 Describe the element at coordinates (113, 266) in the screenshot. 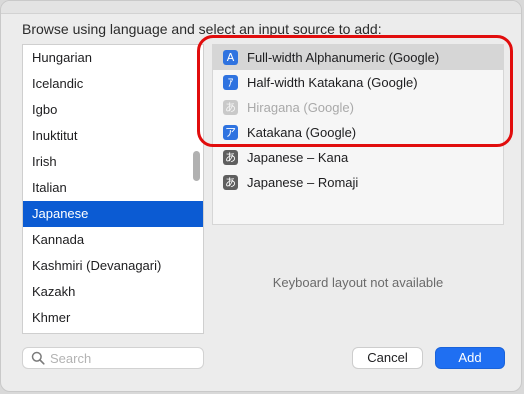

I see `language-item-kashmiri-devanagari: Kashmiri (Devanagari)` at that location.